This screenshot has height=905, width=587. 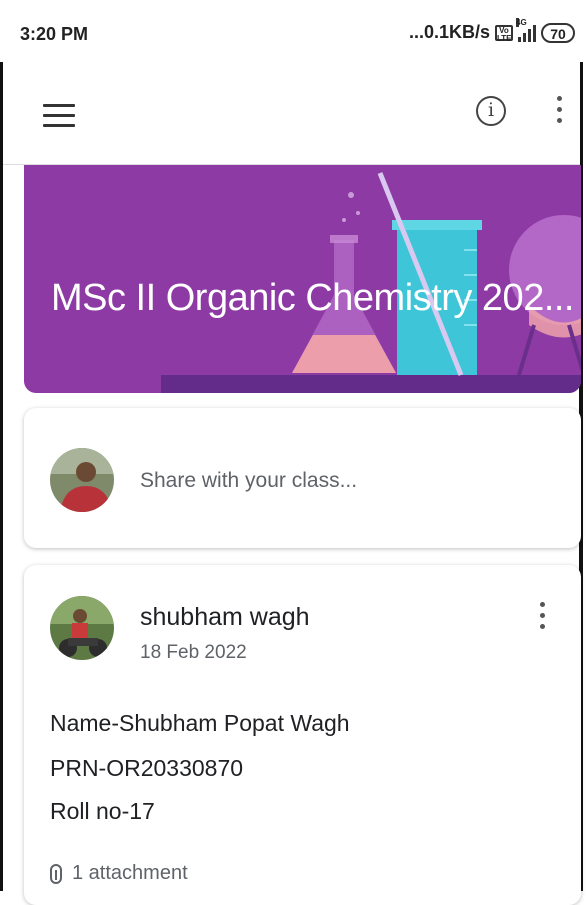 What do you see at coordinates (82, 628) in the screenshot?
I see `author-avatar` at bounding box center [82, 628].